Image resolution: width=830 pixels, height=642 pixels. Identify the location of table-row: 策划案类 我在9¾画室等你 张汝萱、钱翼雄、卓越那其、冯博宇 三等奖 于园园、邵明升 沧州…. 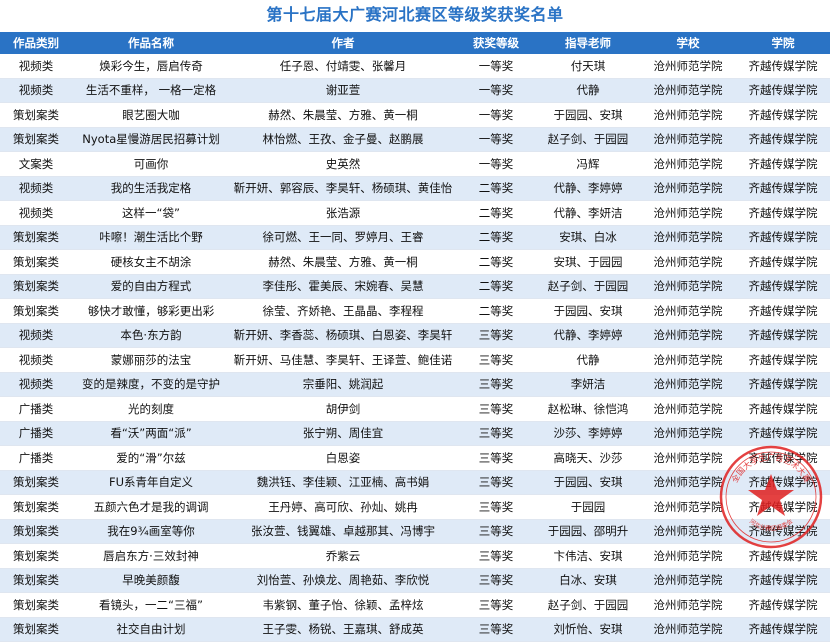
(415, 531).